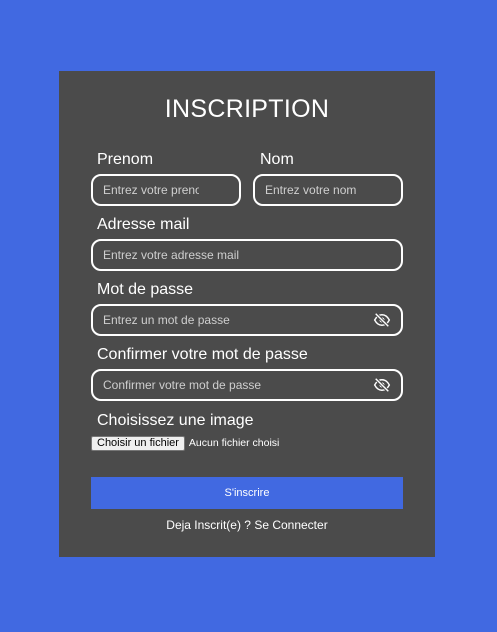  I want to click on confirm-password-visibility-toggle-icon, so click(382, 385).